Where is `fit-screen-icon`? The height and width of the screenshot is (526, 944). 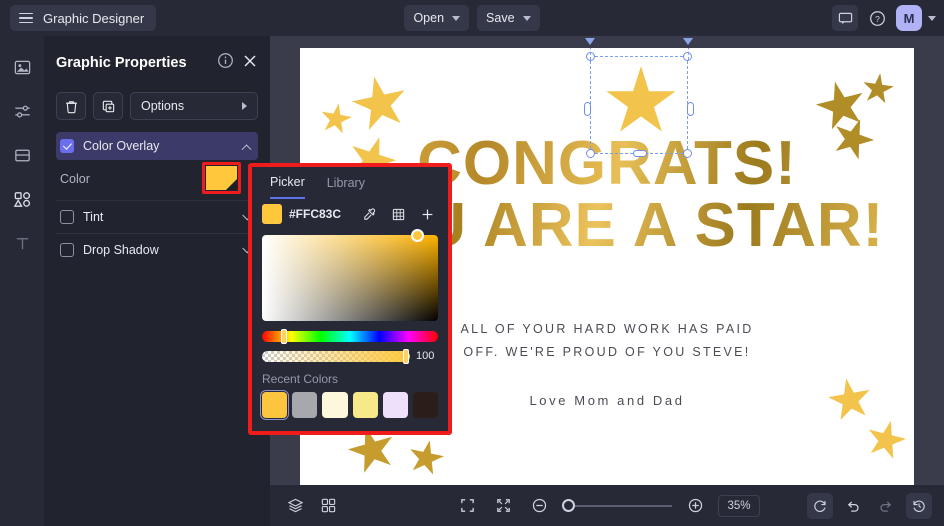
fit-screen-icon is located at coordinates (467, 505).